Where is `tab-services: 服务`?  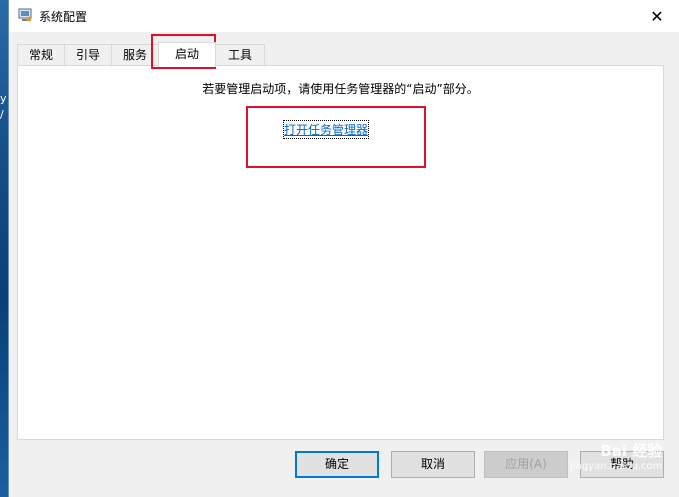 tab-services: 服务 is located at coordinates (135, 55).